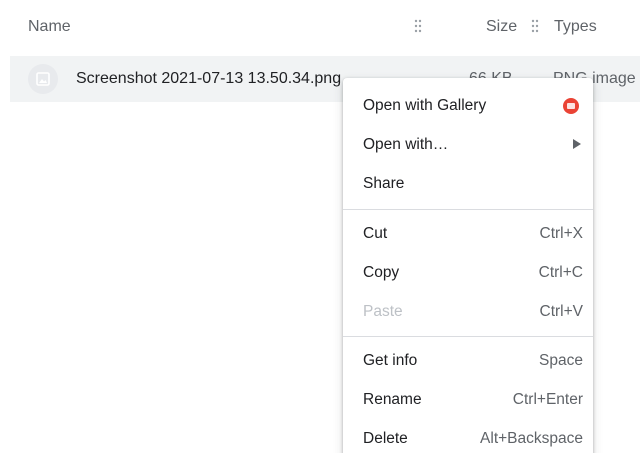 The width and height of the screenshot is (640, 453). I want to click on menu-item-rename: Rename Ctrl+Enter, so click(468, 400).